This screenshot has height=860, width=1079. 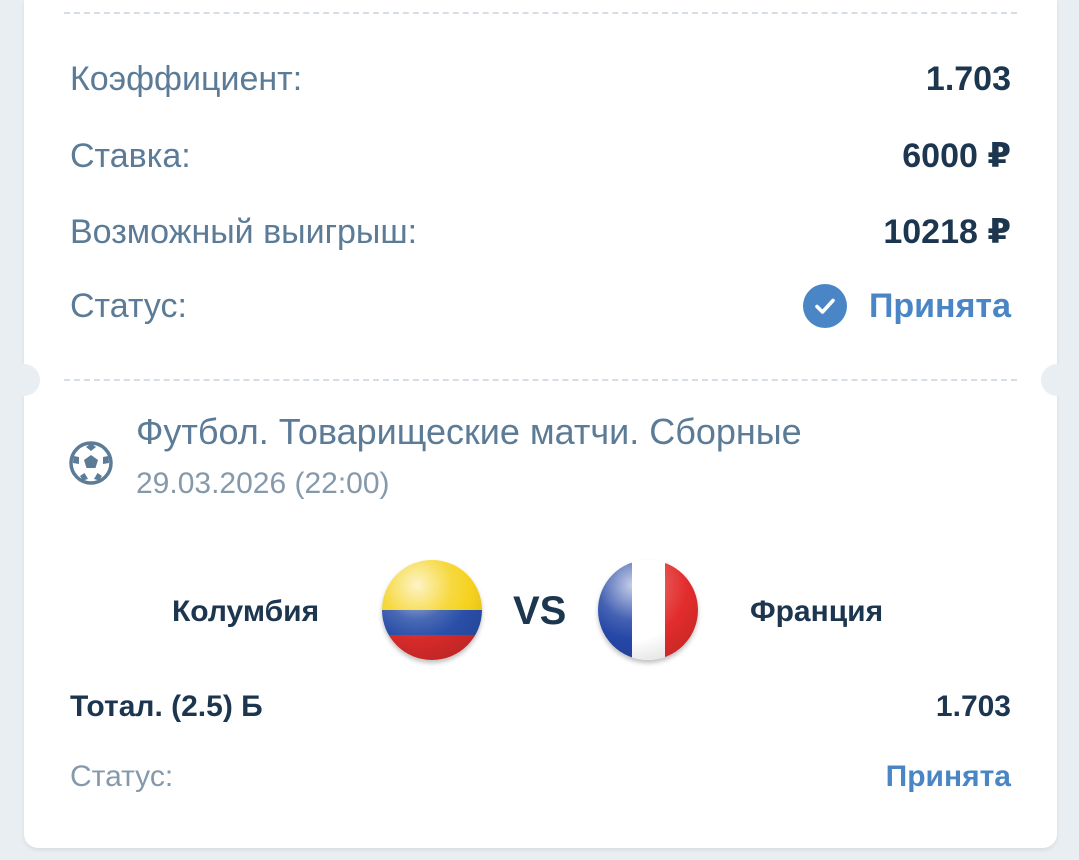 What do you see at coordinates (540, 306) in the screenshot?
I see `status-row: Статус: Принята` at bounding box center [540, 306].